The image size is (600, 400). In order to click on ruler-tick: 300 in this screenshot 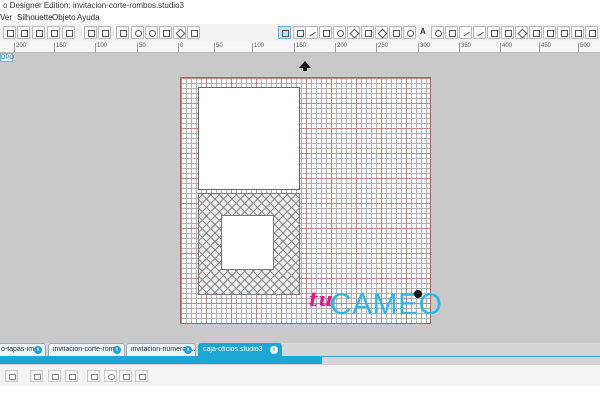, I will do `click(424, 47)`.